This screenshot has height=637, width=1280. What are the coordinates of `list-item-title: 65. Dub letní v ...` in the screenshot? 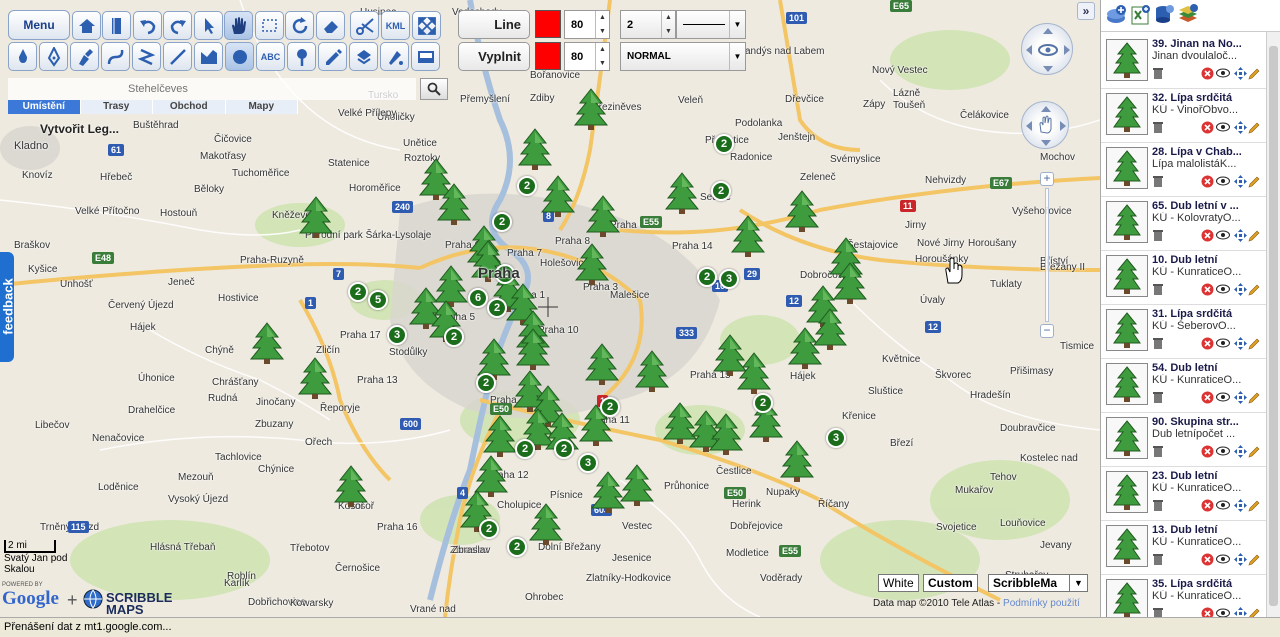 It's located at (1209, 206).